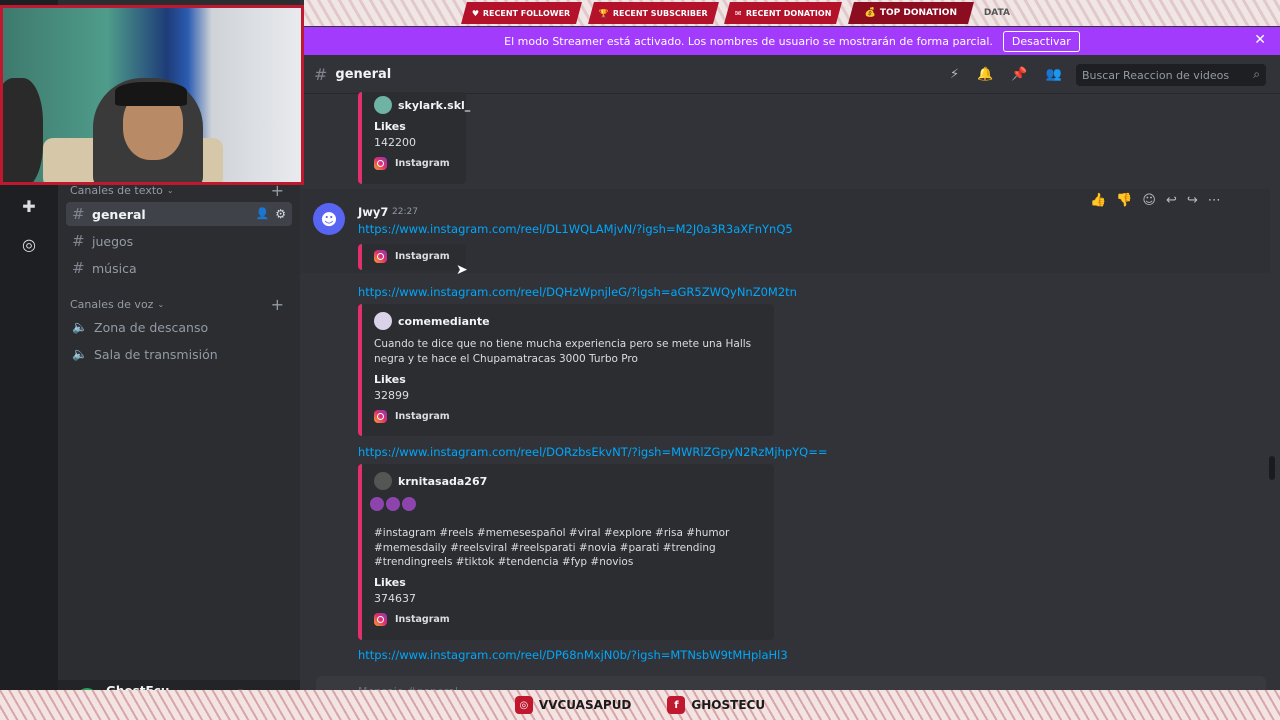  I want to click on message-author: Jwy7, so click(373, 212).